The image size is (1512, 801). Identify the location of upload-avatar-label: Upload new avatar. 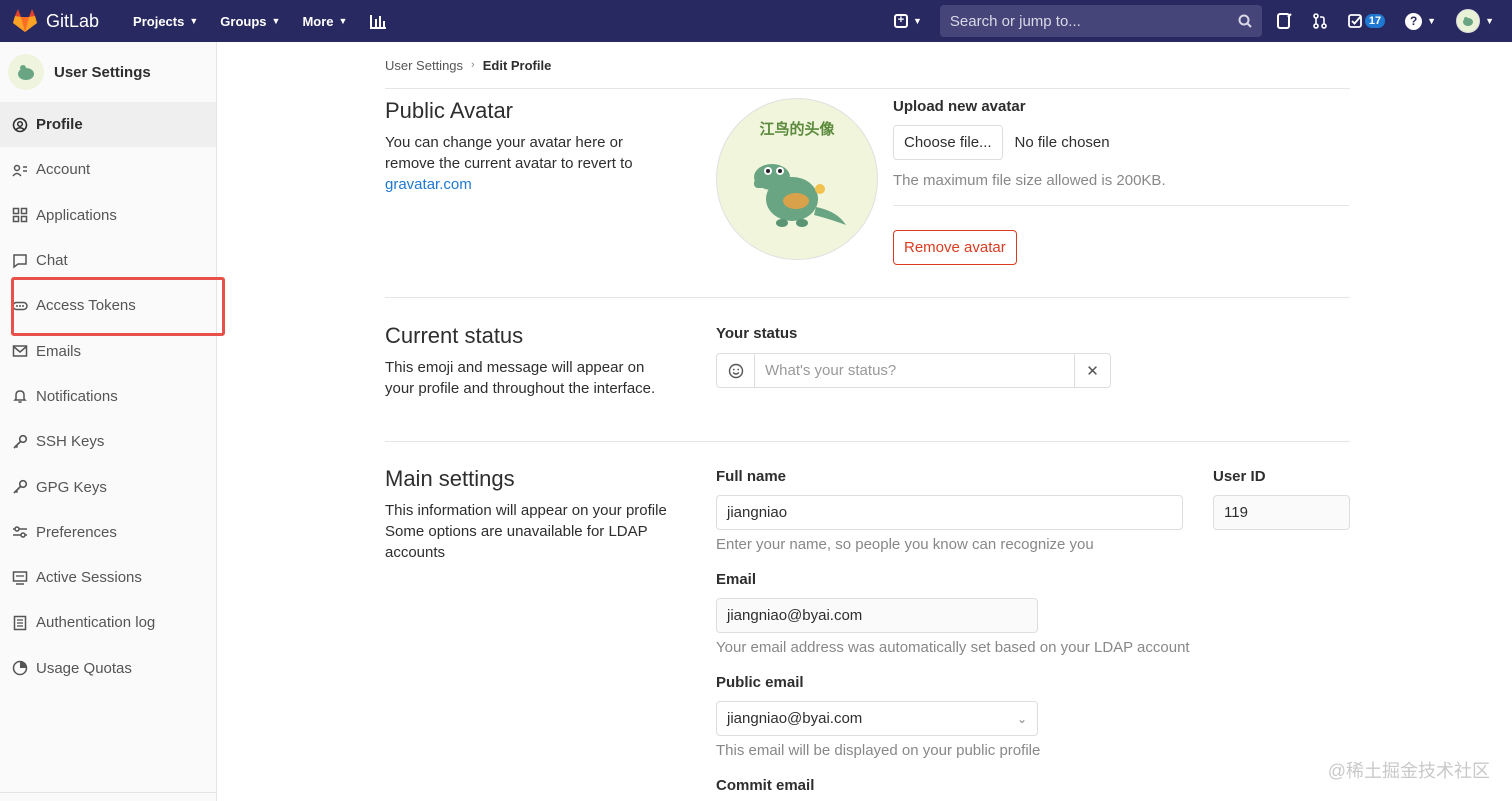
(959, 106).